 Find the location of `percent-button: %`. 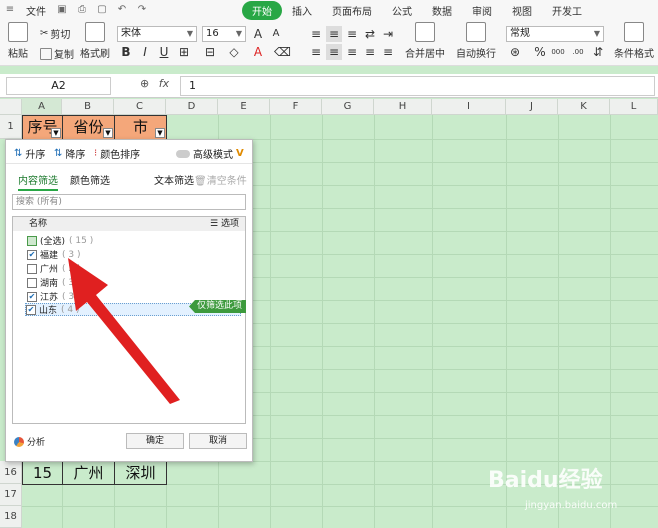

percent-button: % is located at coordinates (540, 52).